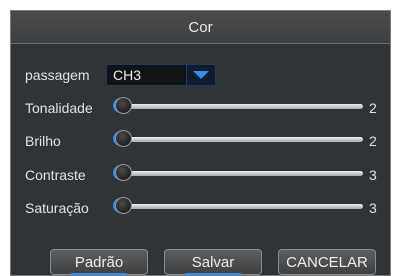  Describe the element at coordinates (239, 205) in the screenshot. I see `saturation-slider` at that location.